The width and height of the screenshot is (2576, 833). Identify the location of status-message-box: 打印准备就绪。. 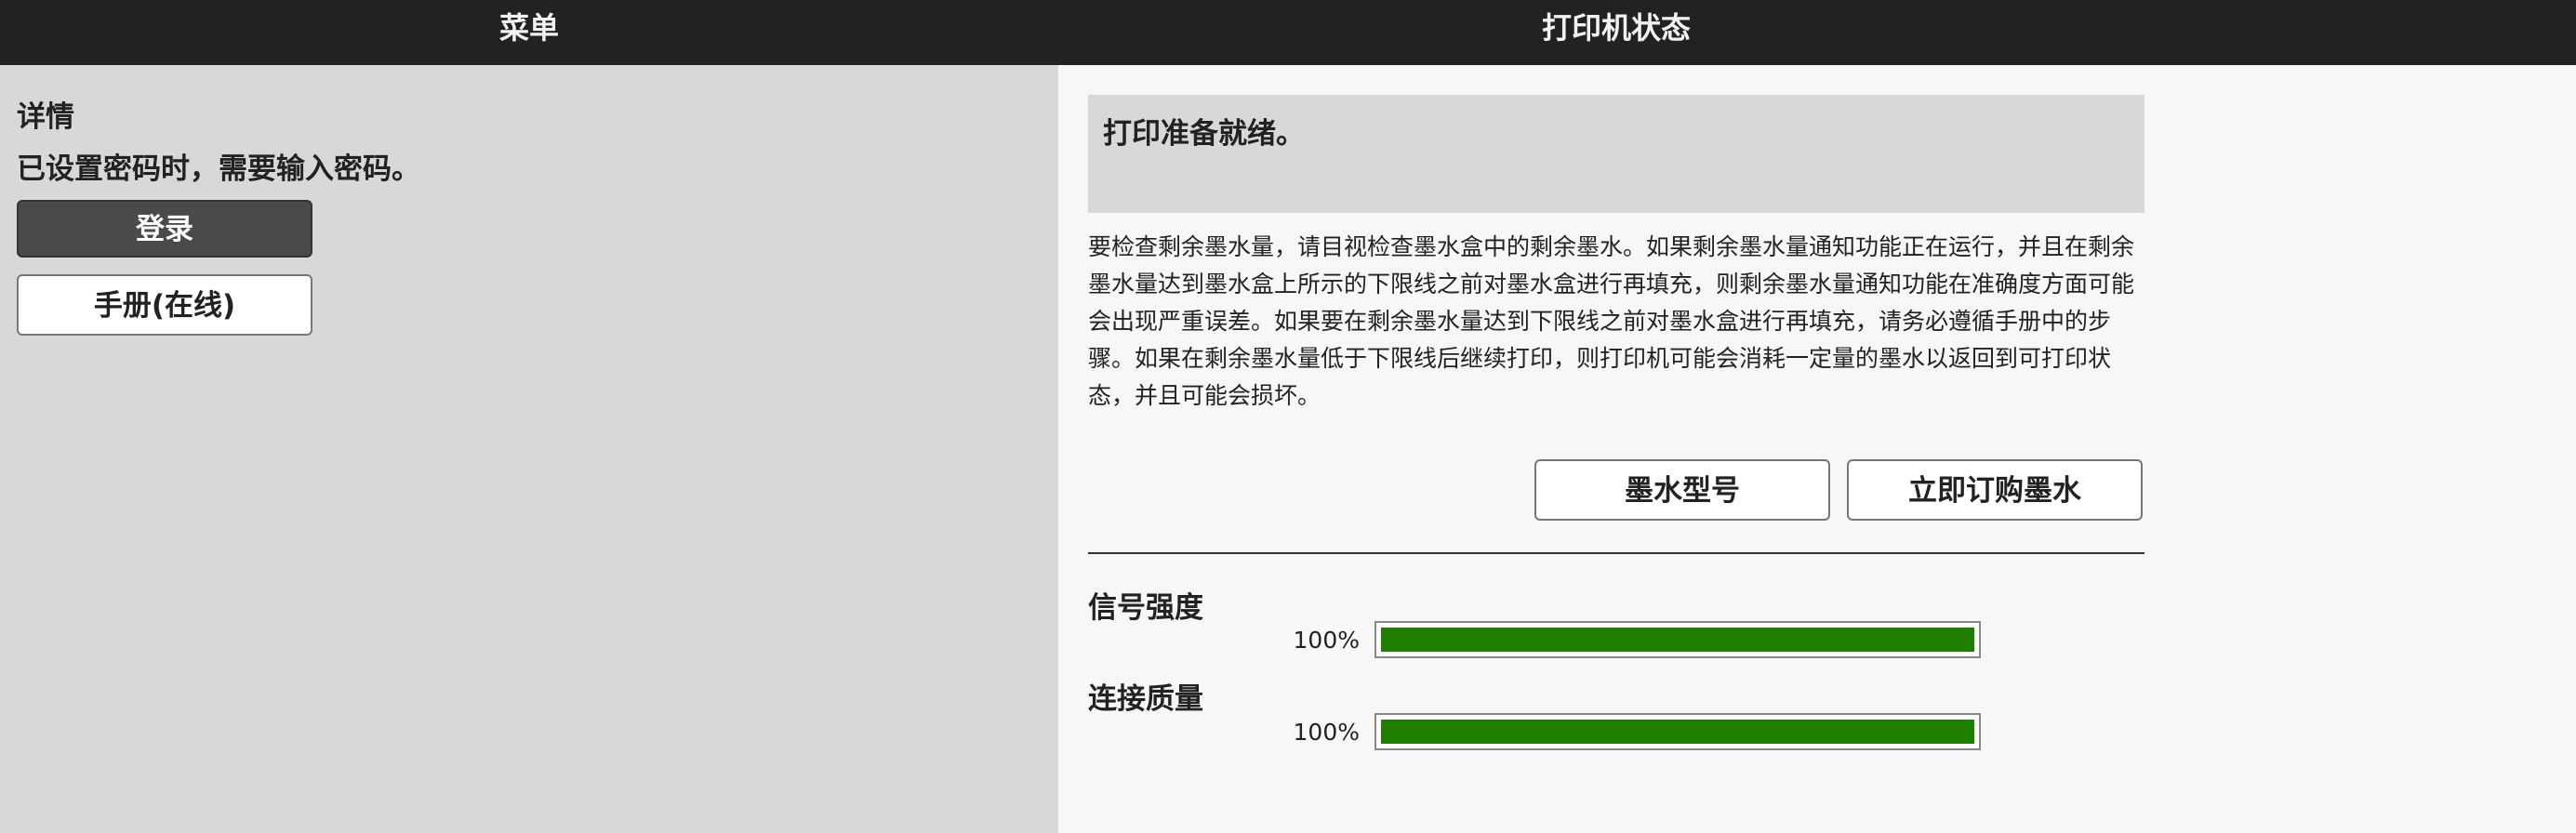
(1616, 154).